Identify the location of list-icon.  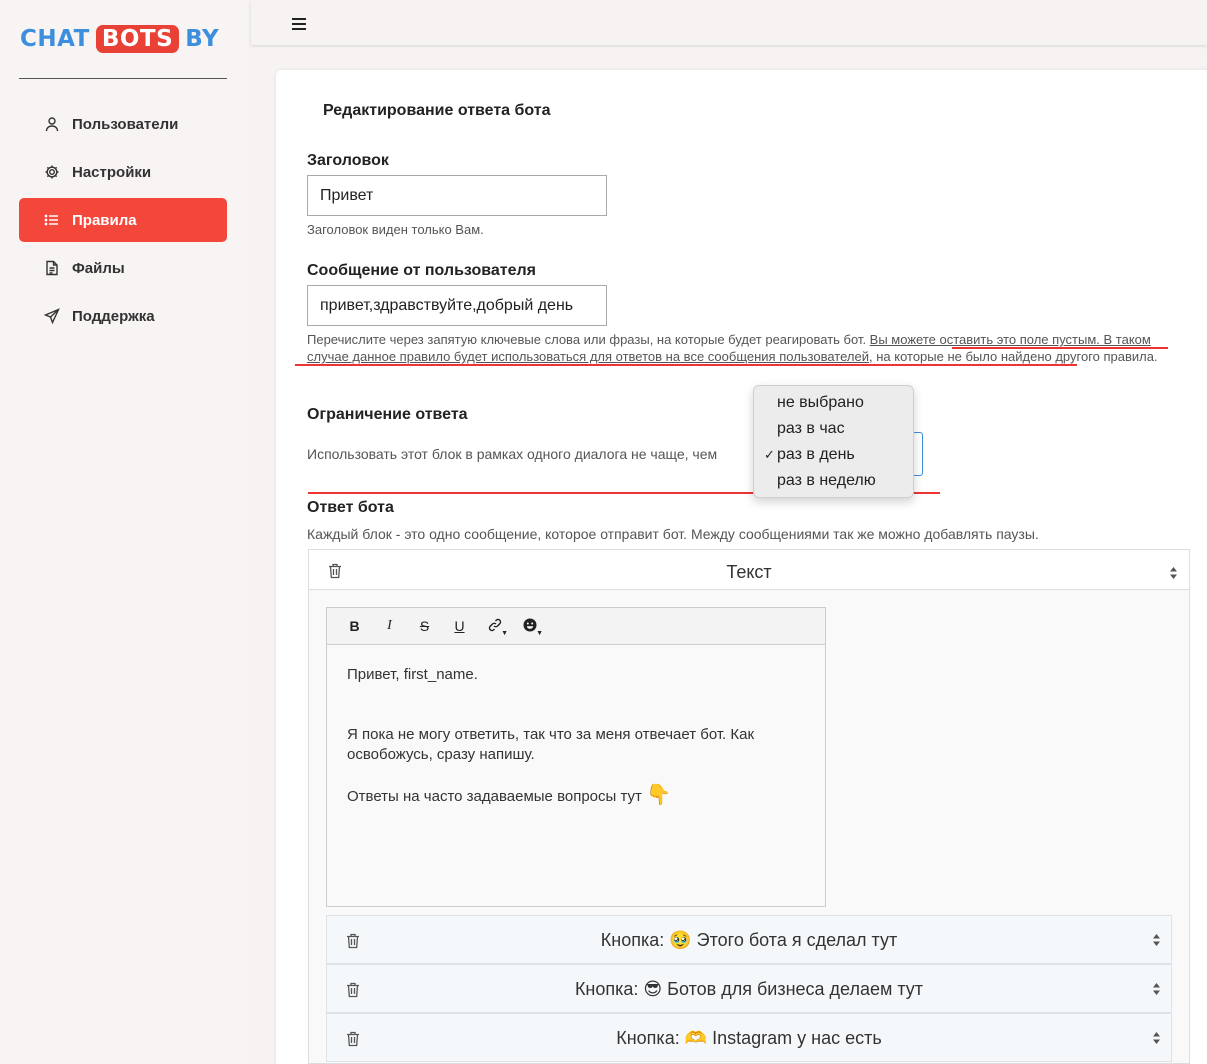
(52, 220).